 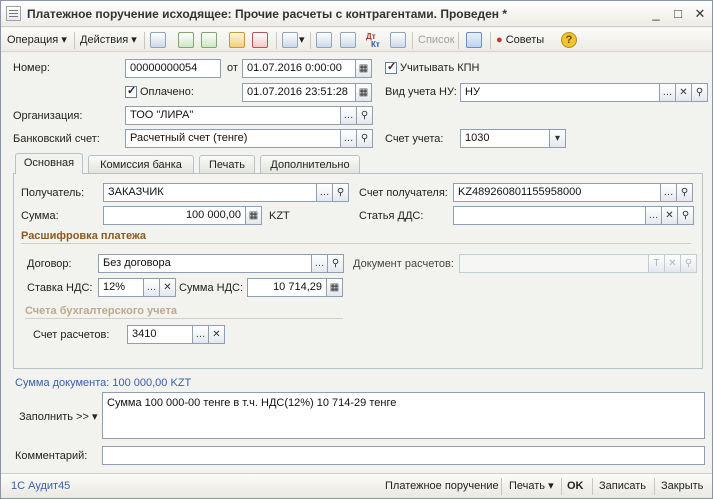 What do you see at coordinates (101, 311) in the screenshot?
I see `accounts-title: Счета бухгалтерского учета` at bounding box center [101, 311].